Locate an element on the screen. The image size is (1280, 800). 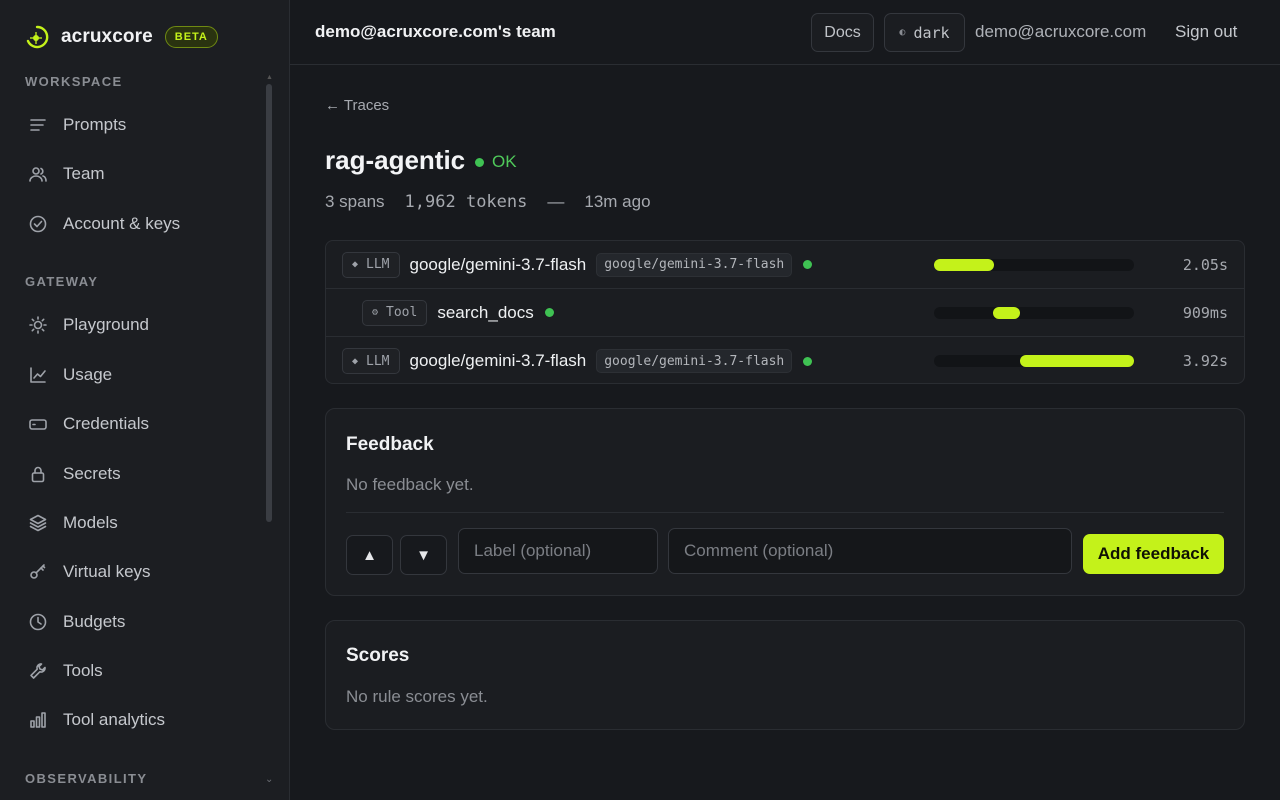
docs-button: Docs is located at coordinates (842, 32).